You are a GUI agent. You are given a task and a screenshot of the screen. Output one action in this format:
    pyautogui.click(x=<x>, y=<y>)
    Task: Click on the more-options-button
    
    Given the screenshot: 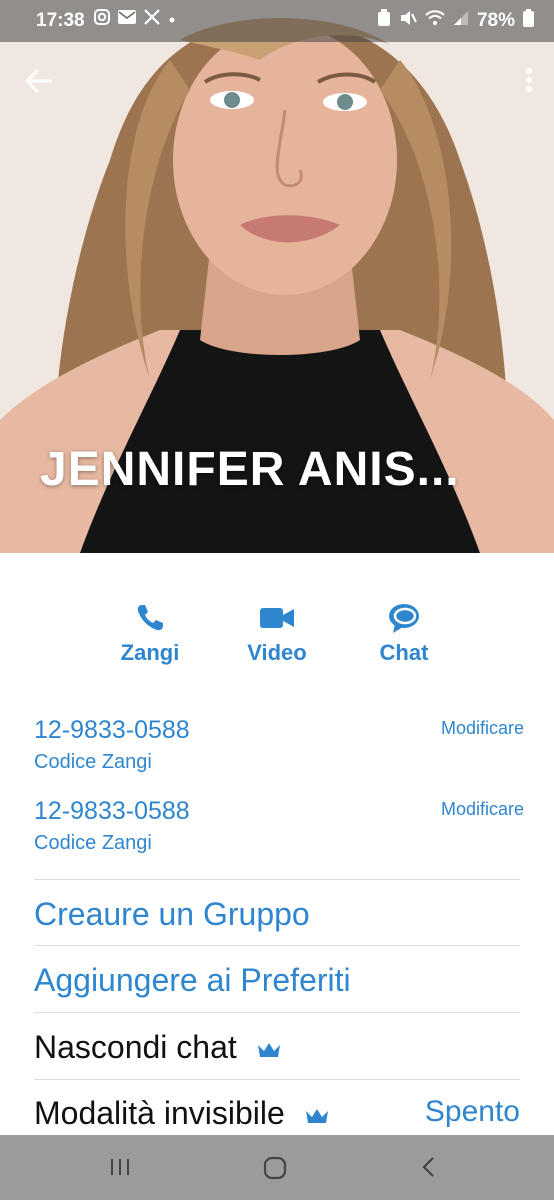 What is the action you would take?
    pyautogui.click(x=529, y=81)
    